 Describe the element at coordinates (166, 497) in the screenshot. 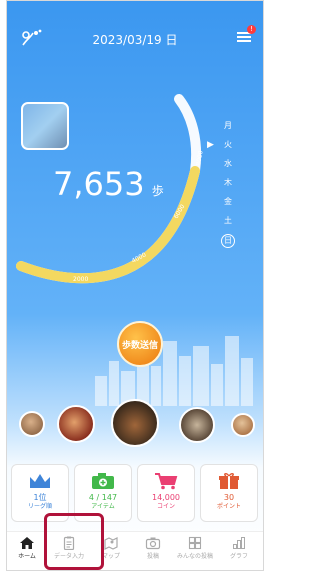

I see `coin-value: 14,000` at that location.